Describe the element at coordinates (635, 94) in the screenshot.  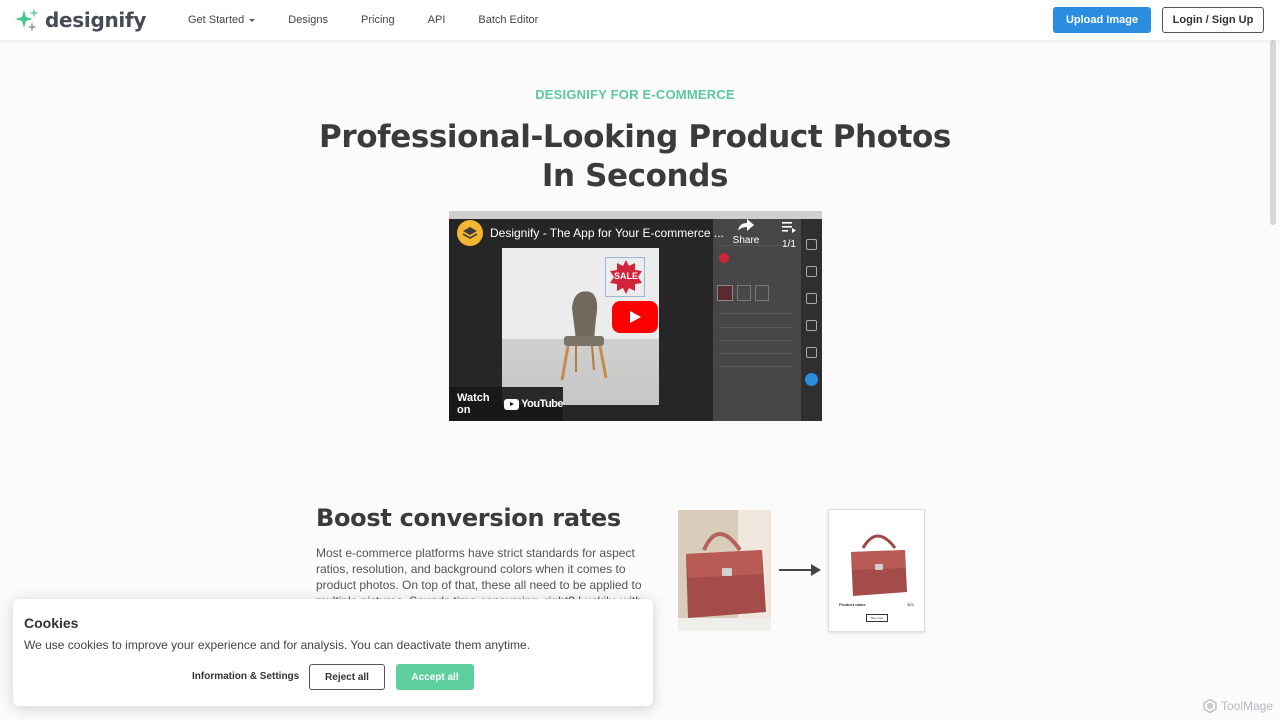
I see `hero-eyebrow: DESIGNIFY FOR E-COMMERCE` at that location.